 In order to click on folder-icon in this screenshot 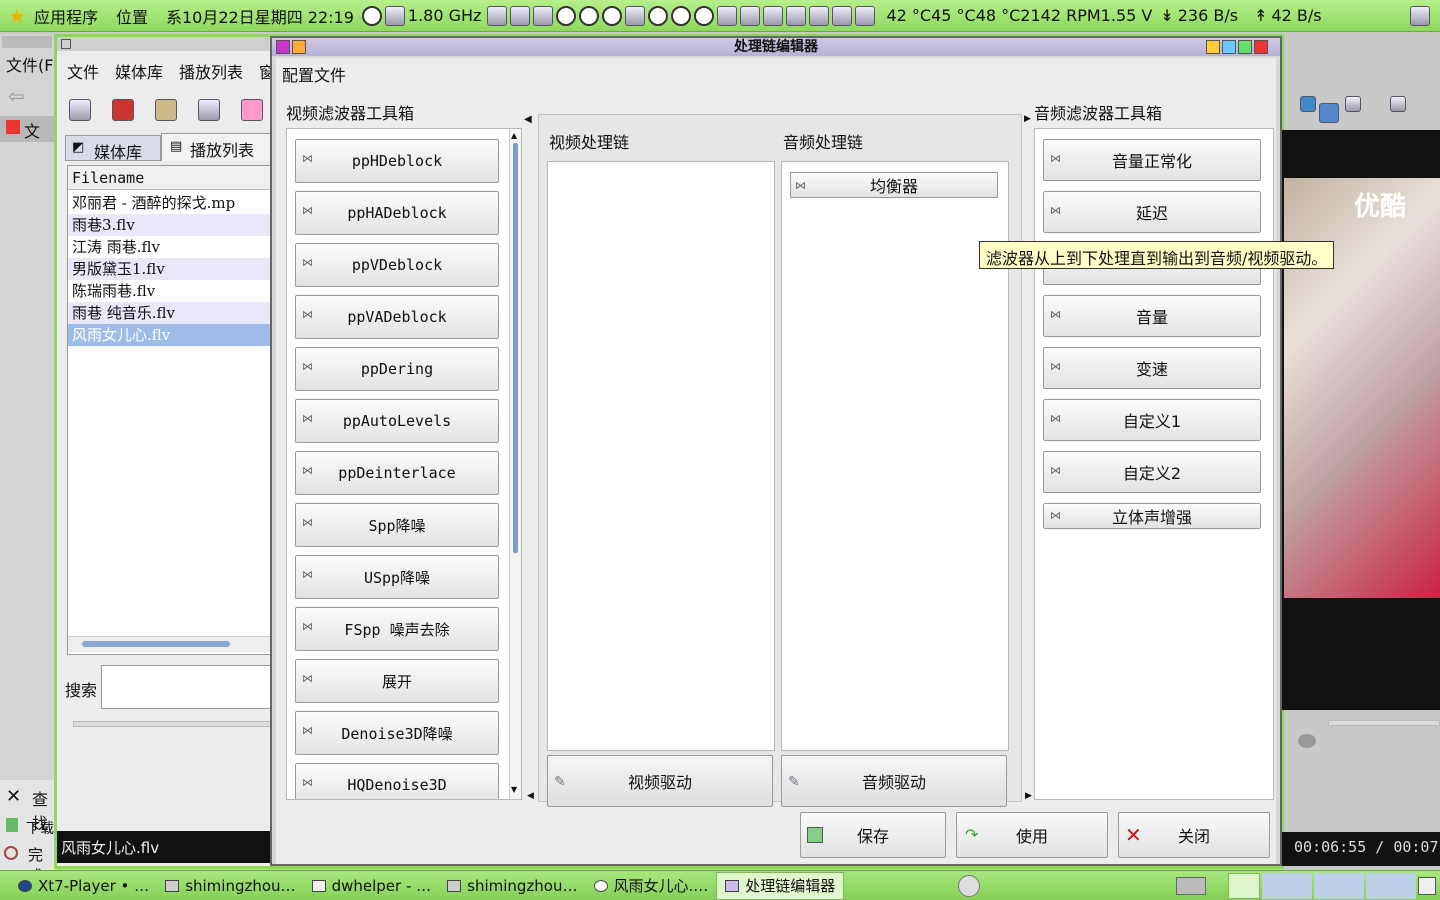, I will do `click(166, 110)`.